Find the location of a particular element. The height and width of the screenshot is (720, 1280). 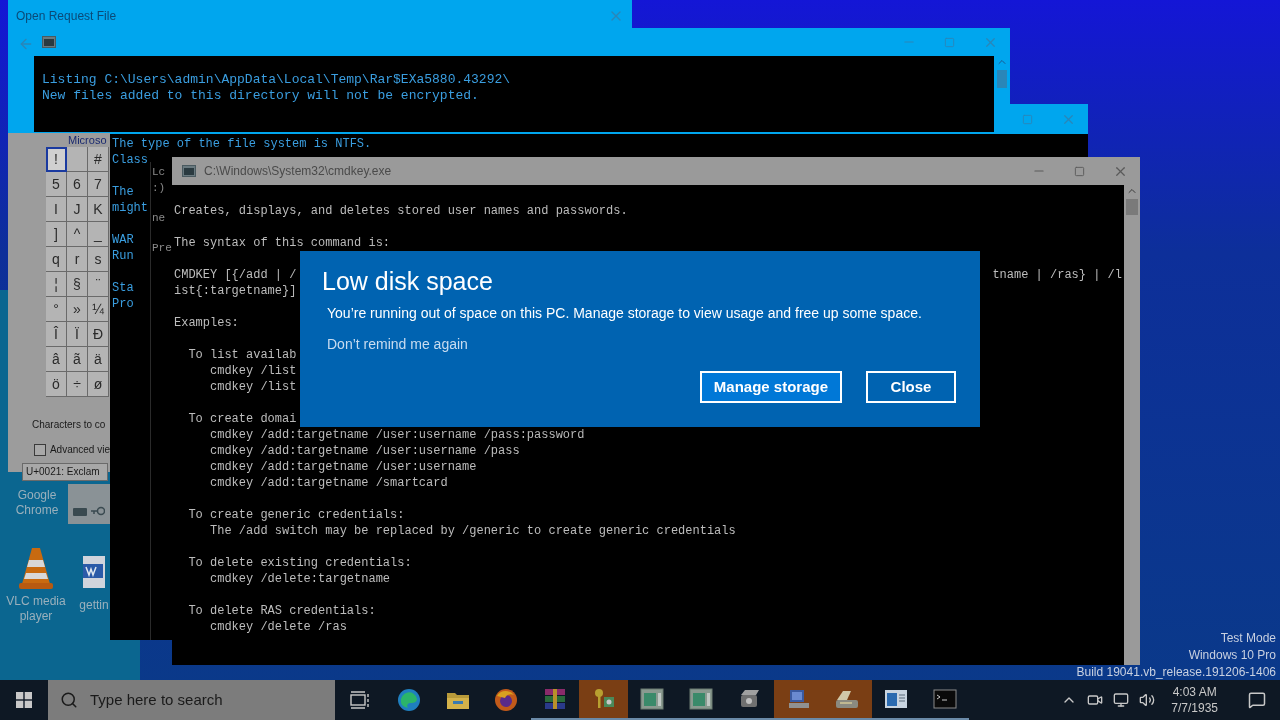

checkbox-label: Advanced vie is located at coordinates (79, 450).